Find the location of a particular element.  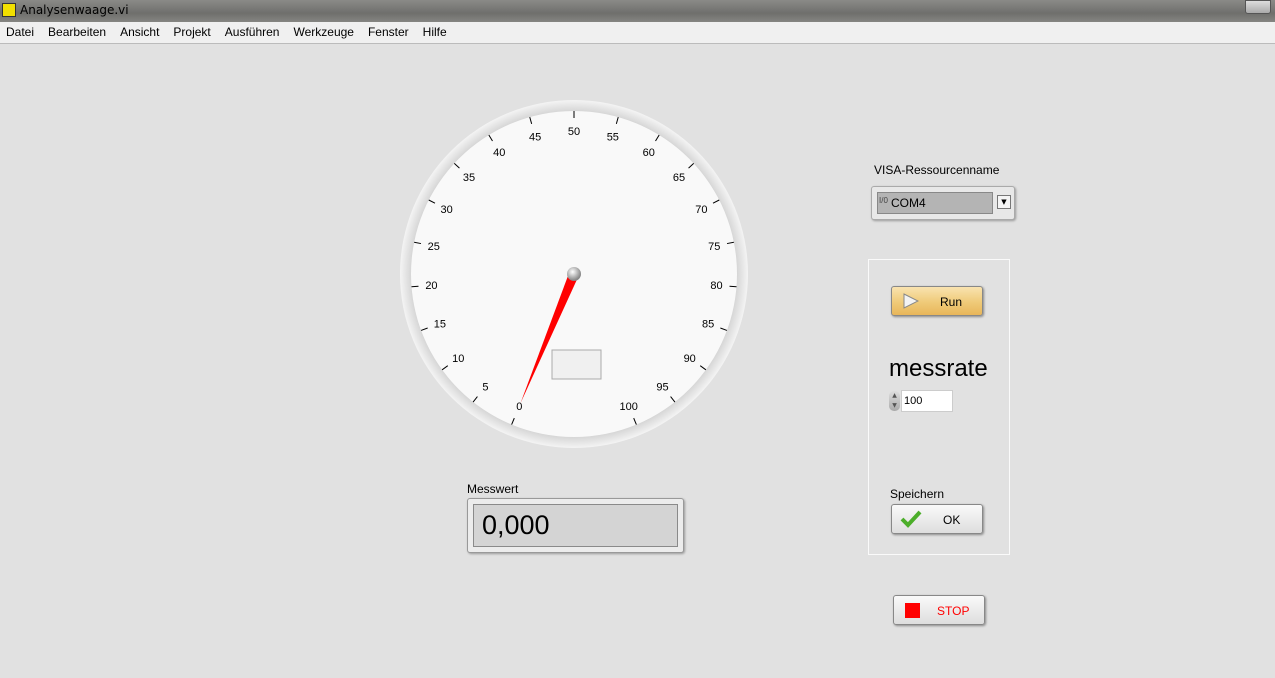

dropdown-arrow-icon: ▼ is located at coordinates (1004, 202).